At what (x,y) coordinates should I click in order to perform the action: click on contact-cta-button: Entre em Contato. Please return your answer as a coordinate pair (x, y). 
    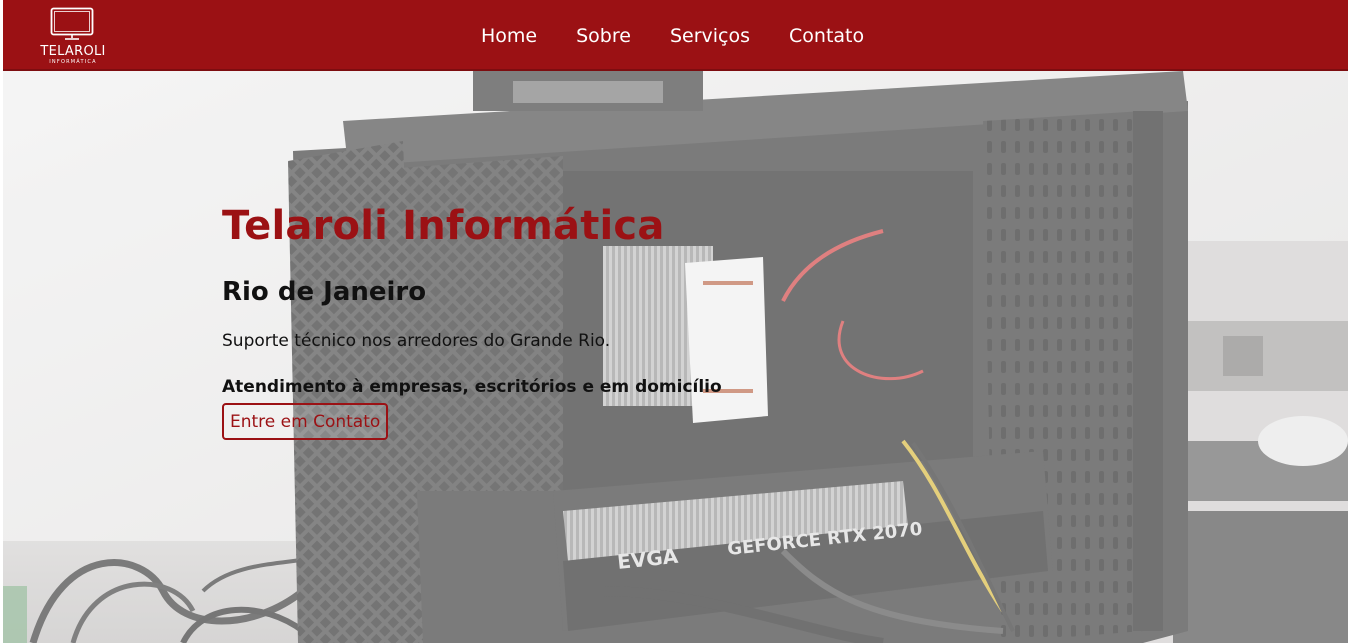
    Looking at the image, I should click on (305, 421).